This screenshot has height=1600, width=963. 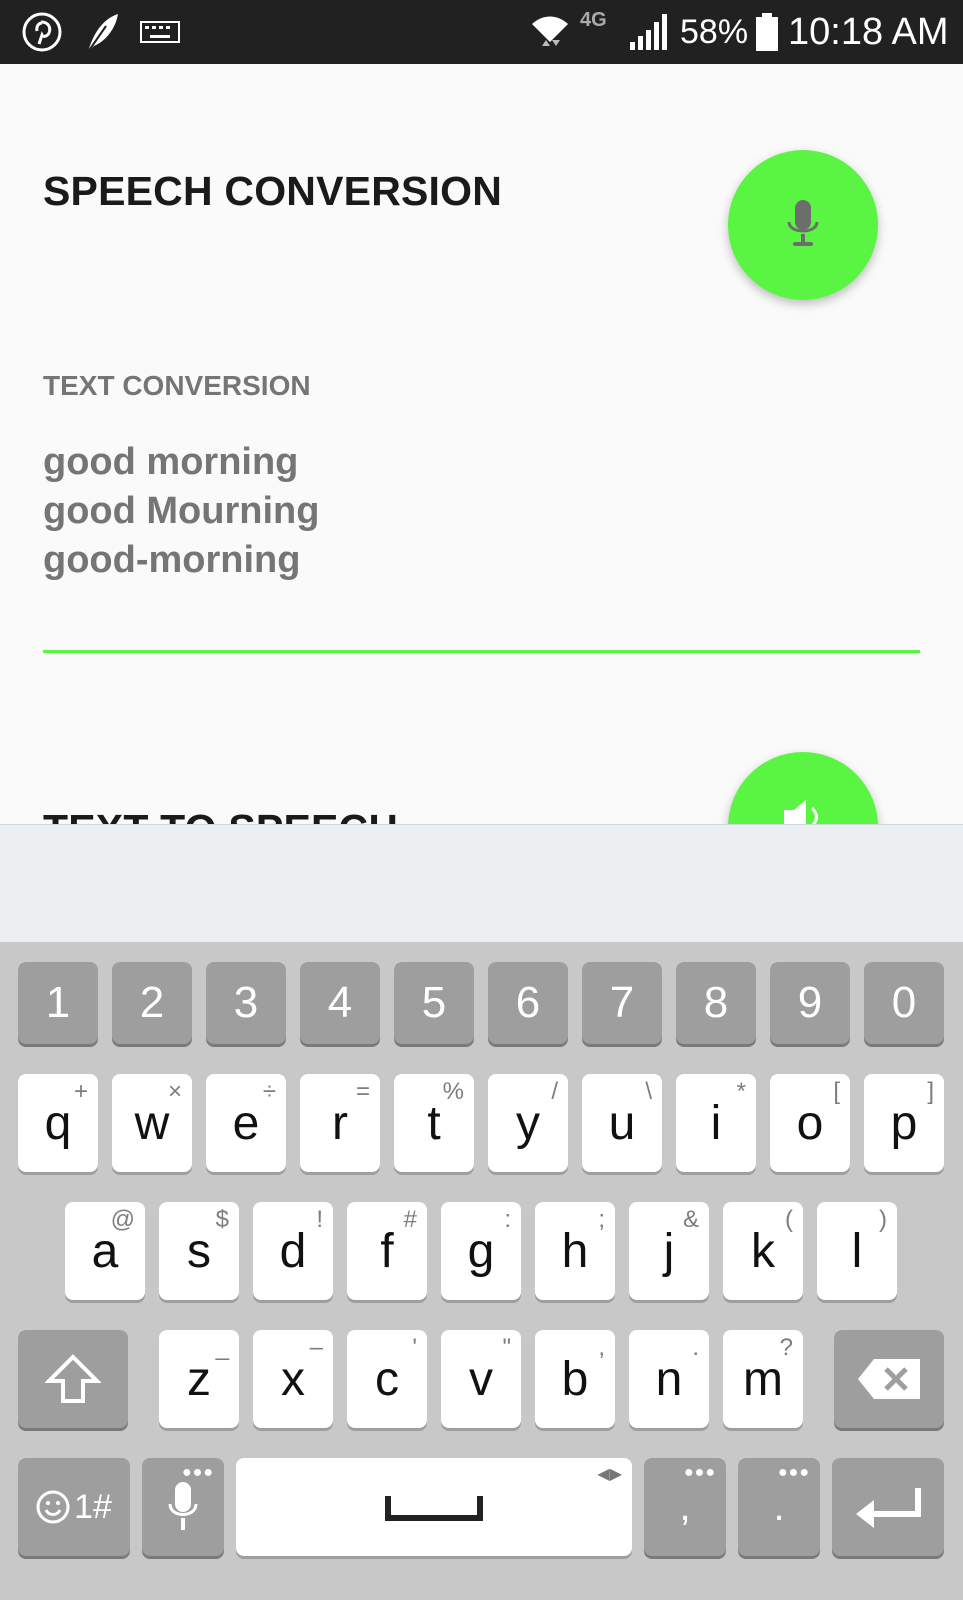 I want to click on key-g: :g, so click(x=481, y=1251).